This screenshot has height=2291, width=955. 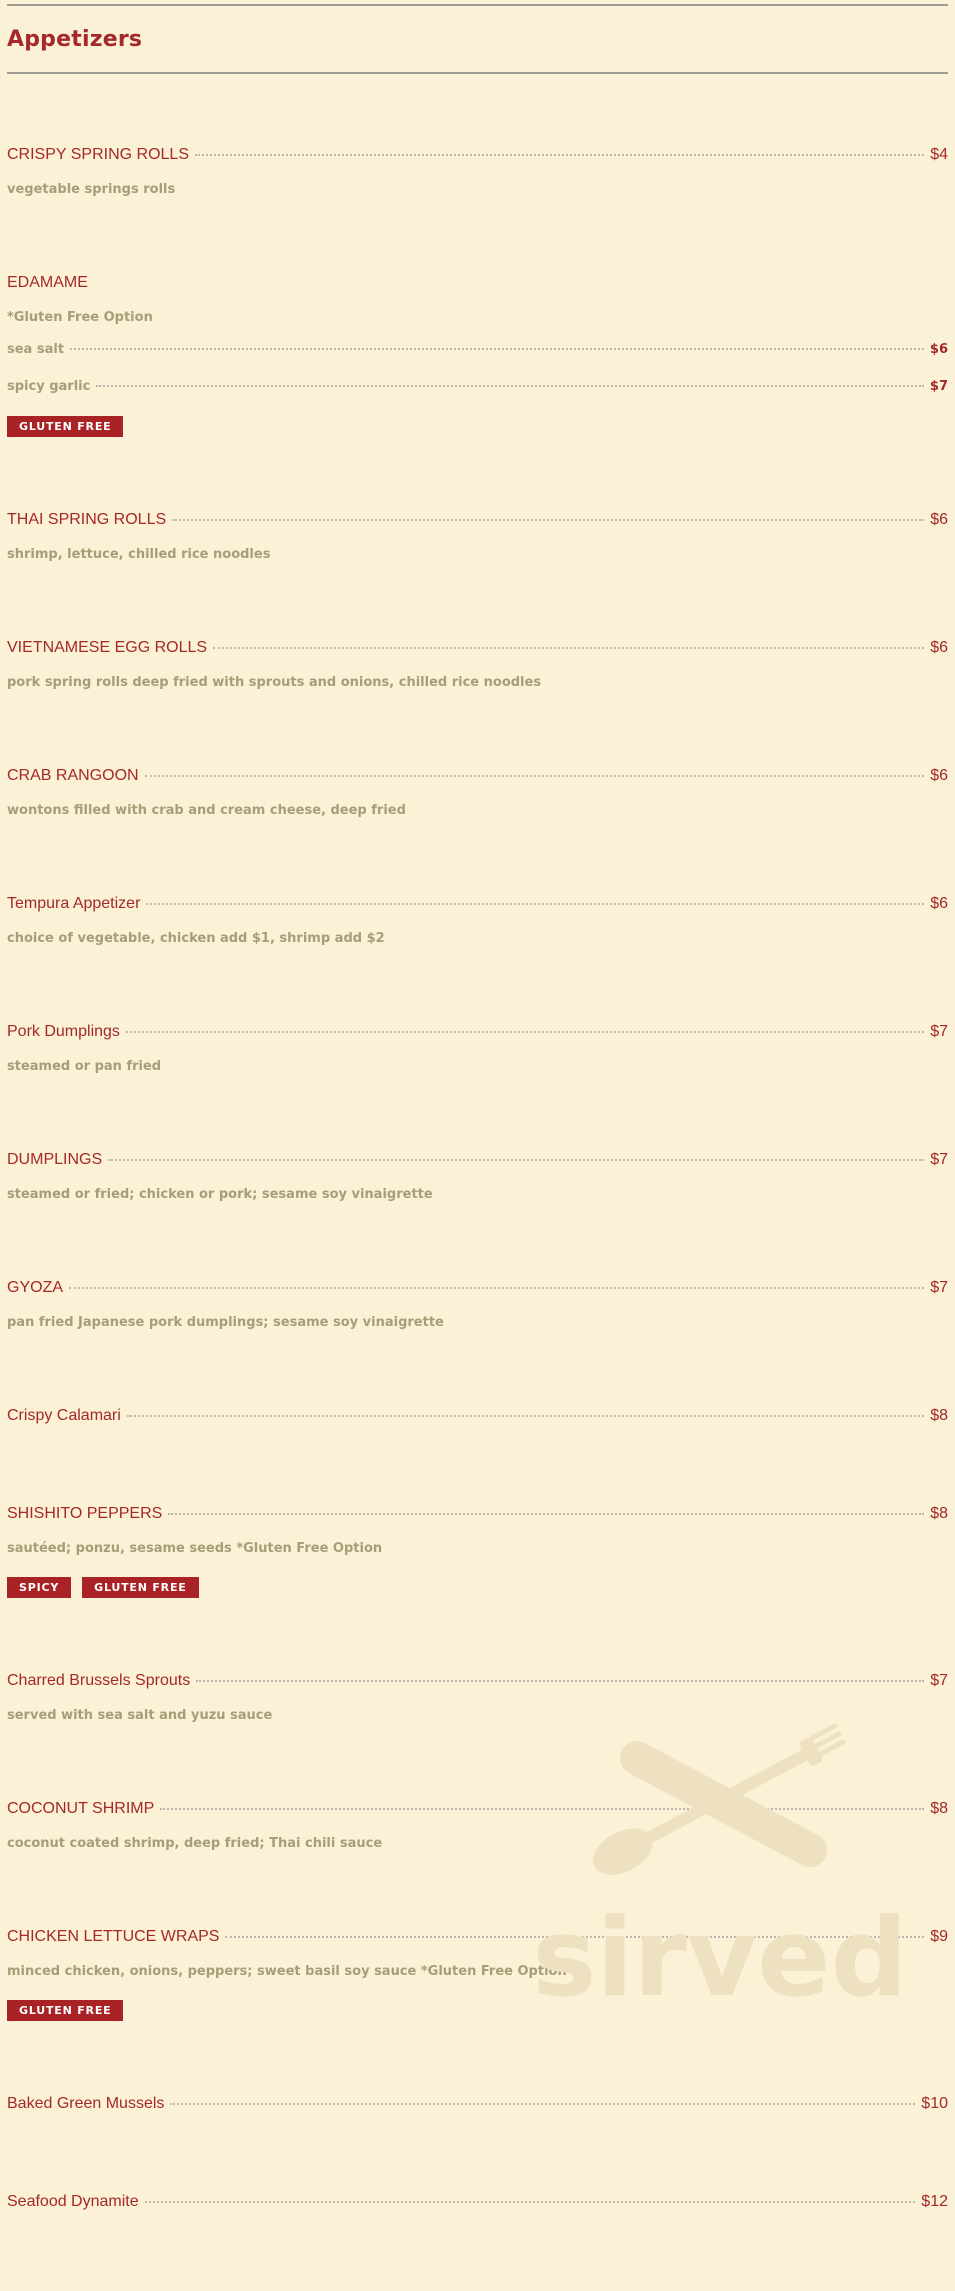 What do you see at coordinates (477, 907) in the screenshot?
I see `menu-item-row: Tempura Appetizer $6` at bounding box center [477, 907].